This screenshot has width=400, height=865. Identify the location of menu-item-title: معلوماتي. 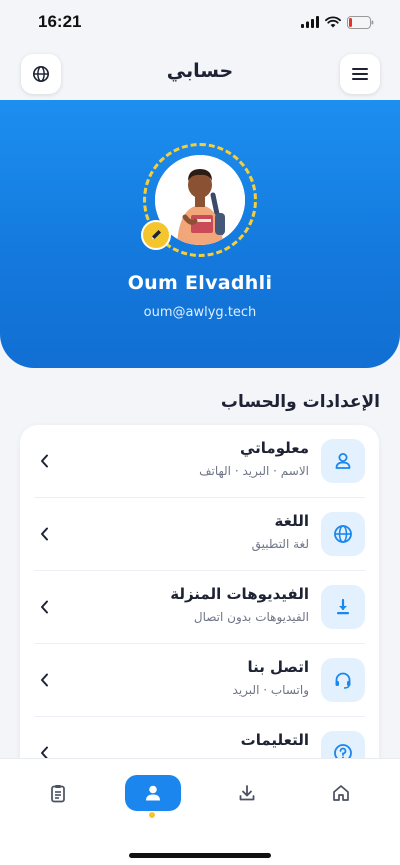
(274, 448).